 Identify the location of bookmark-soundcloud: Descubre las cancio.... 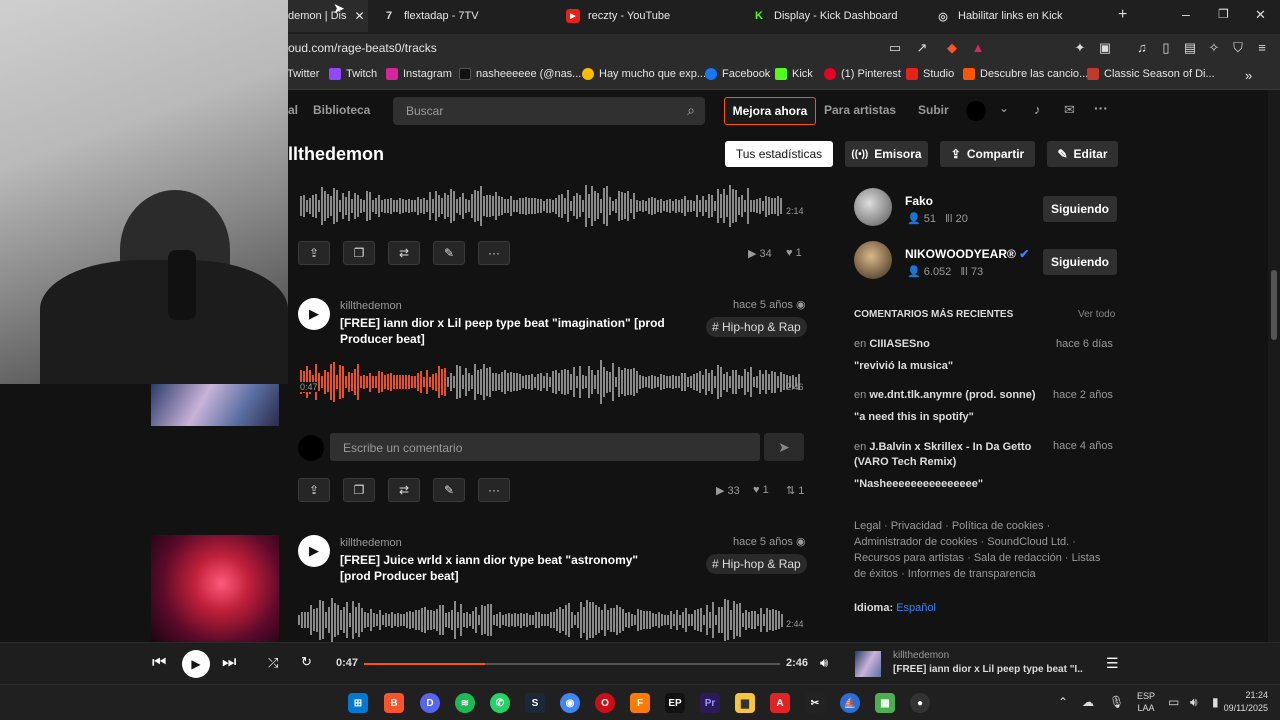
(1025, 74).